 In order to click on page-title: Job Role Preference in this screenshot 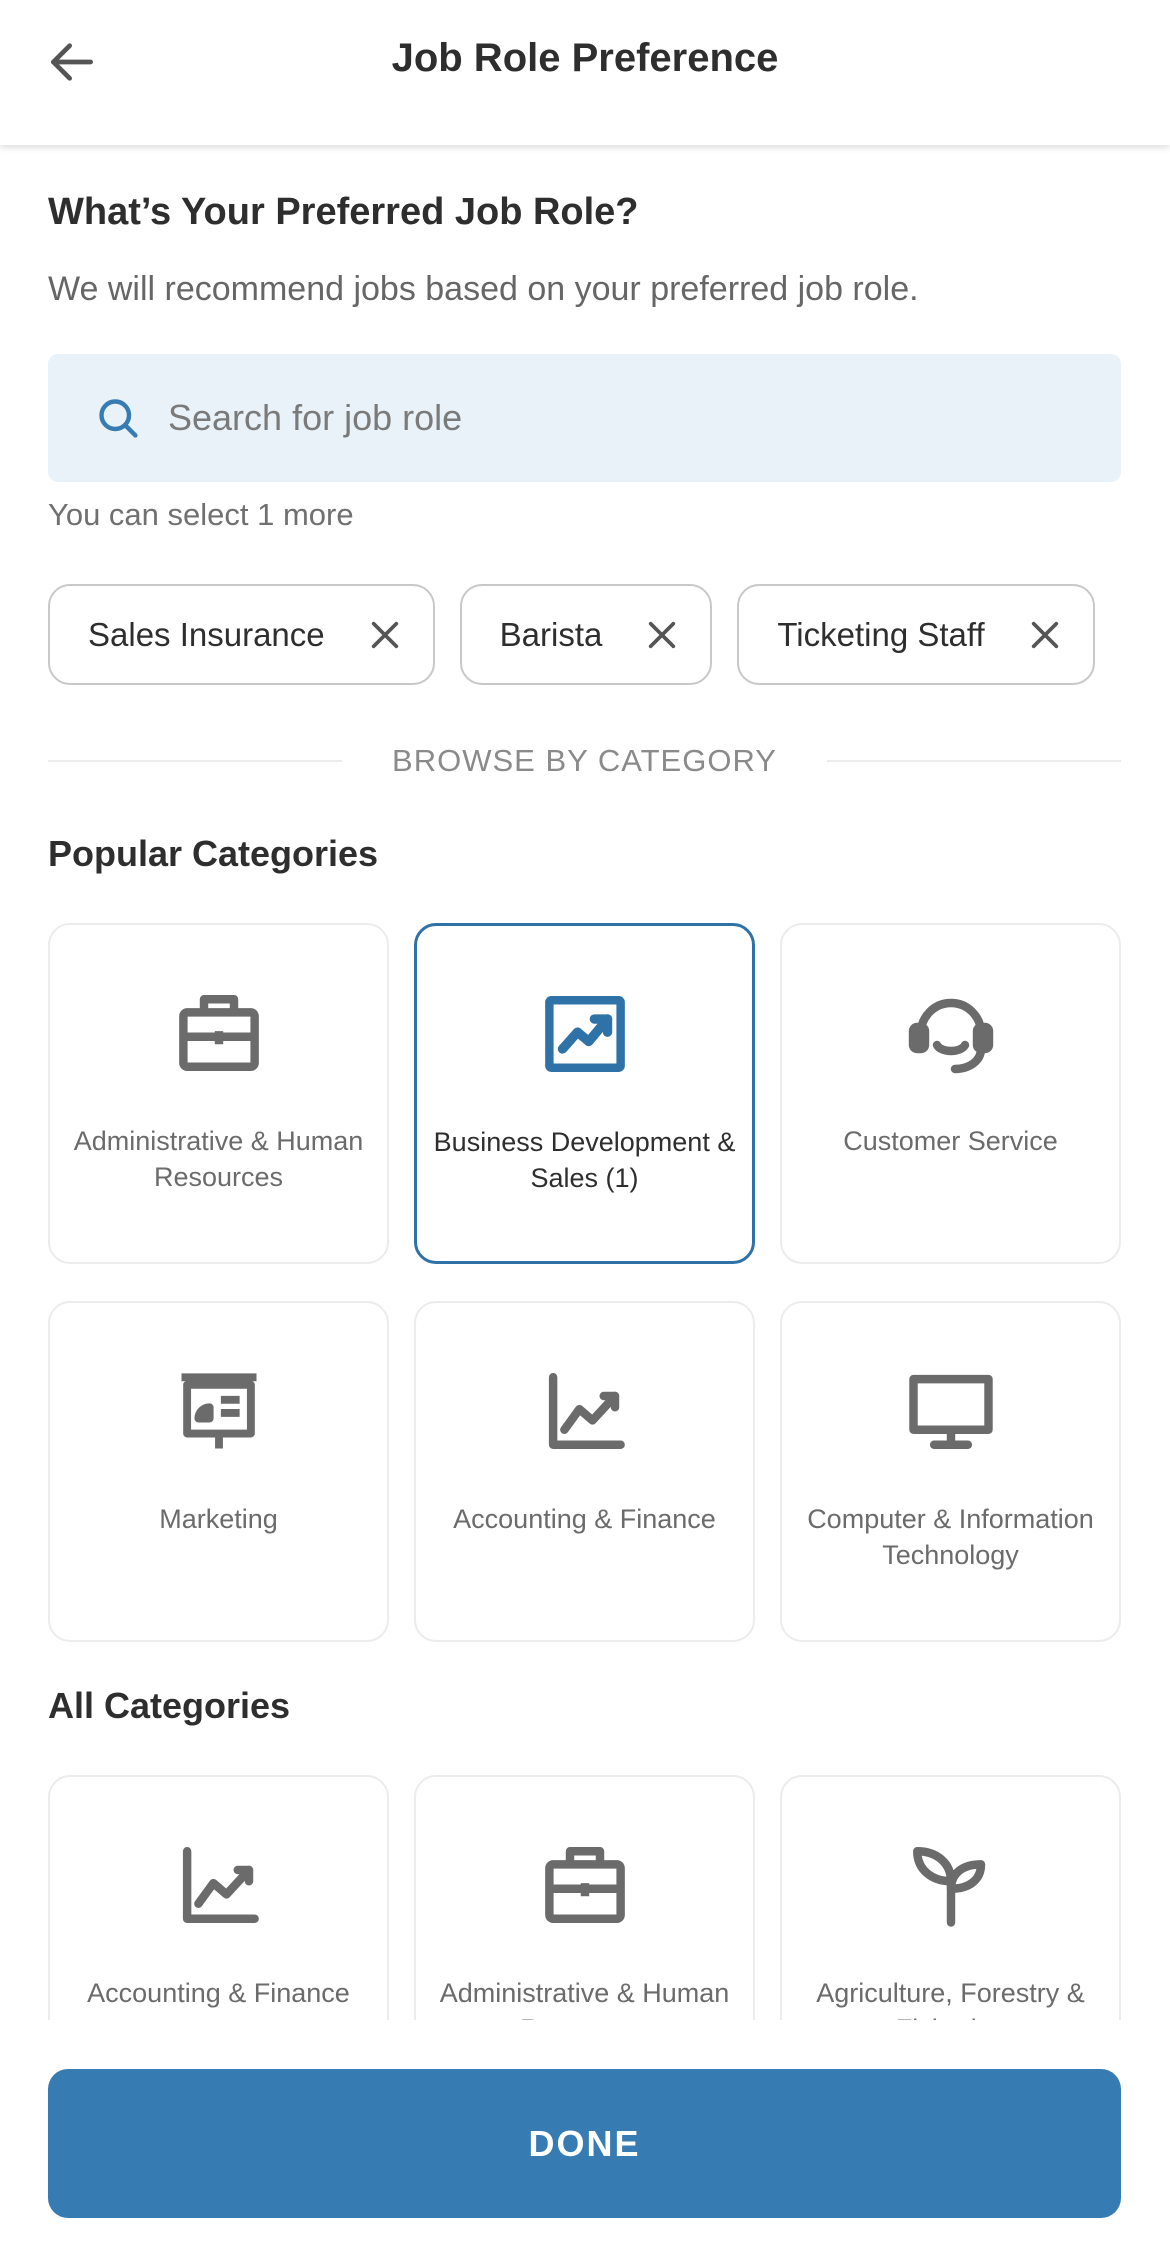, I will do `click(585, 58)`.